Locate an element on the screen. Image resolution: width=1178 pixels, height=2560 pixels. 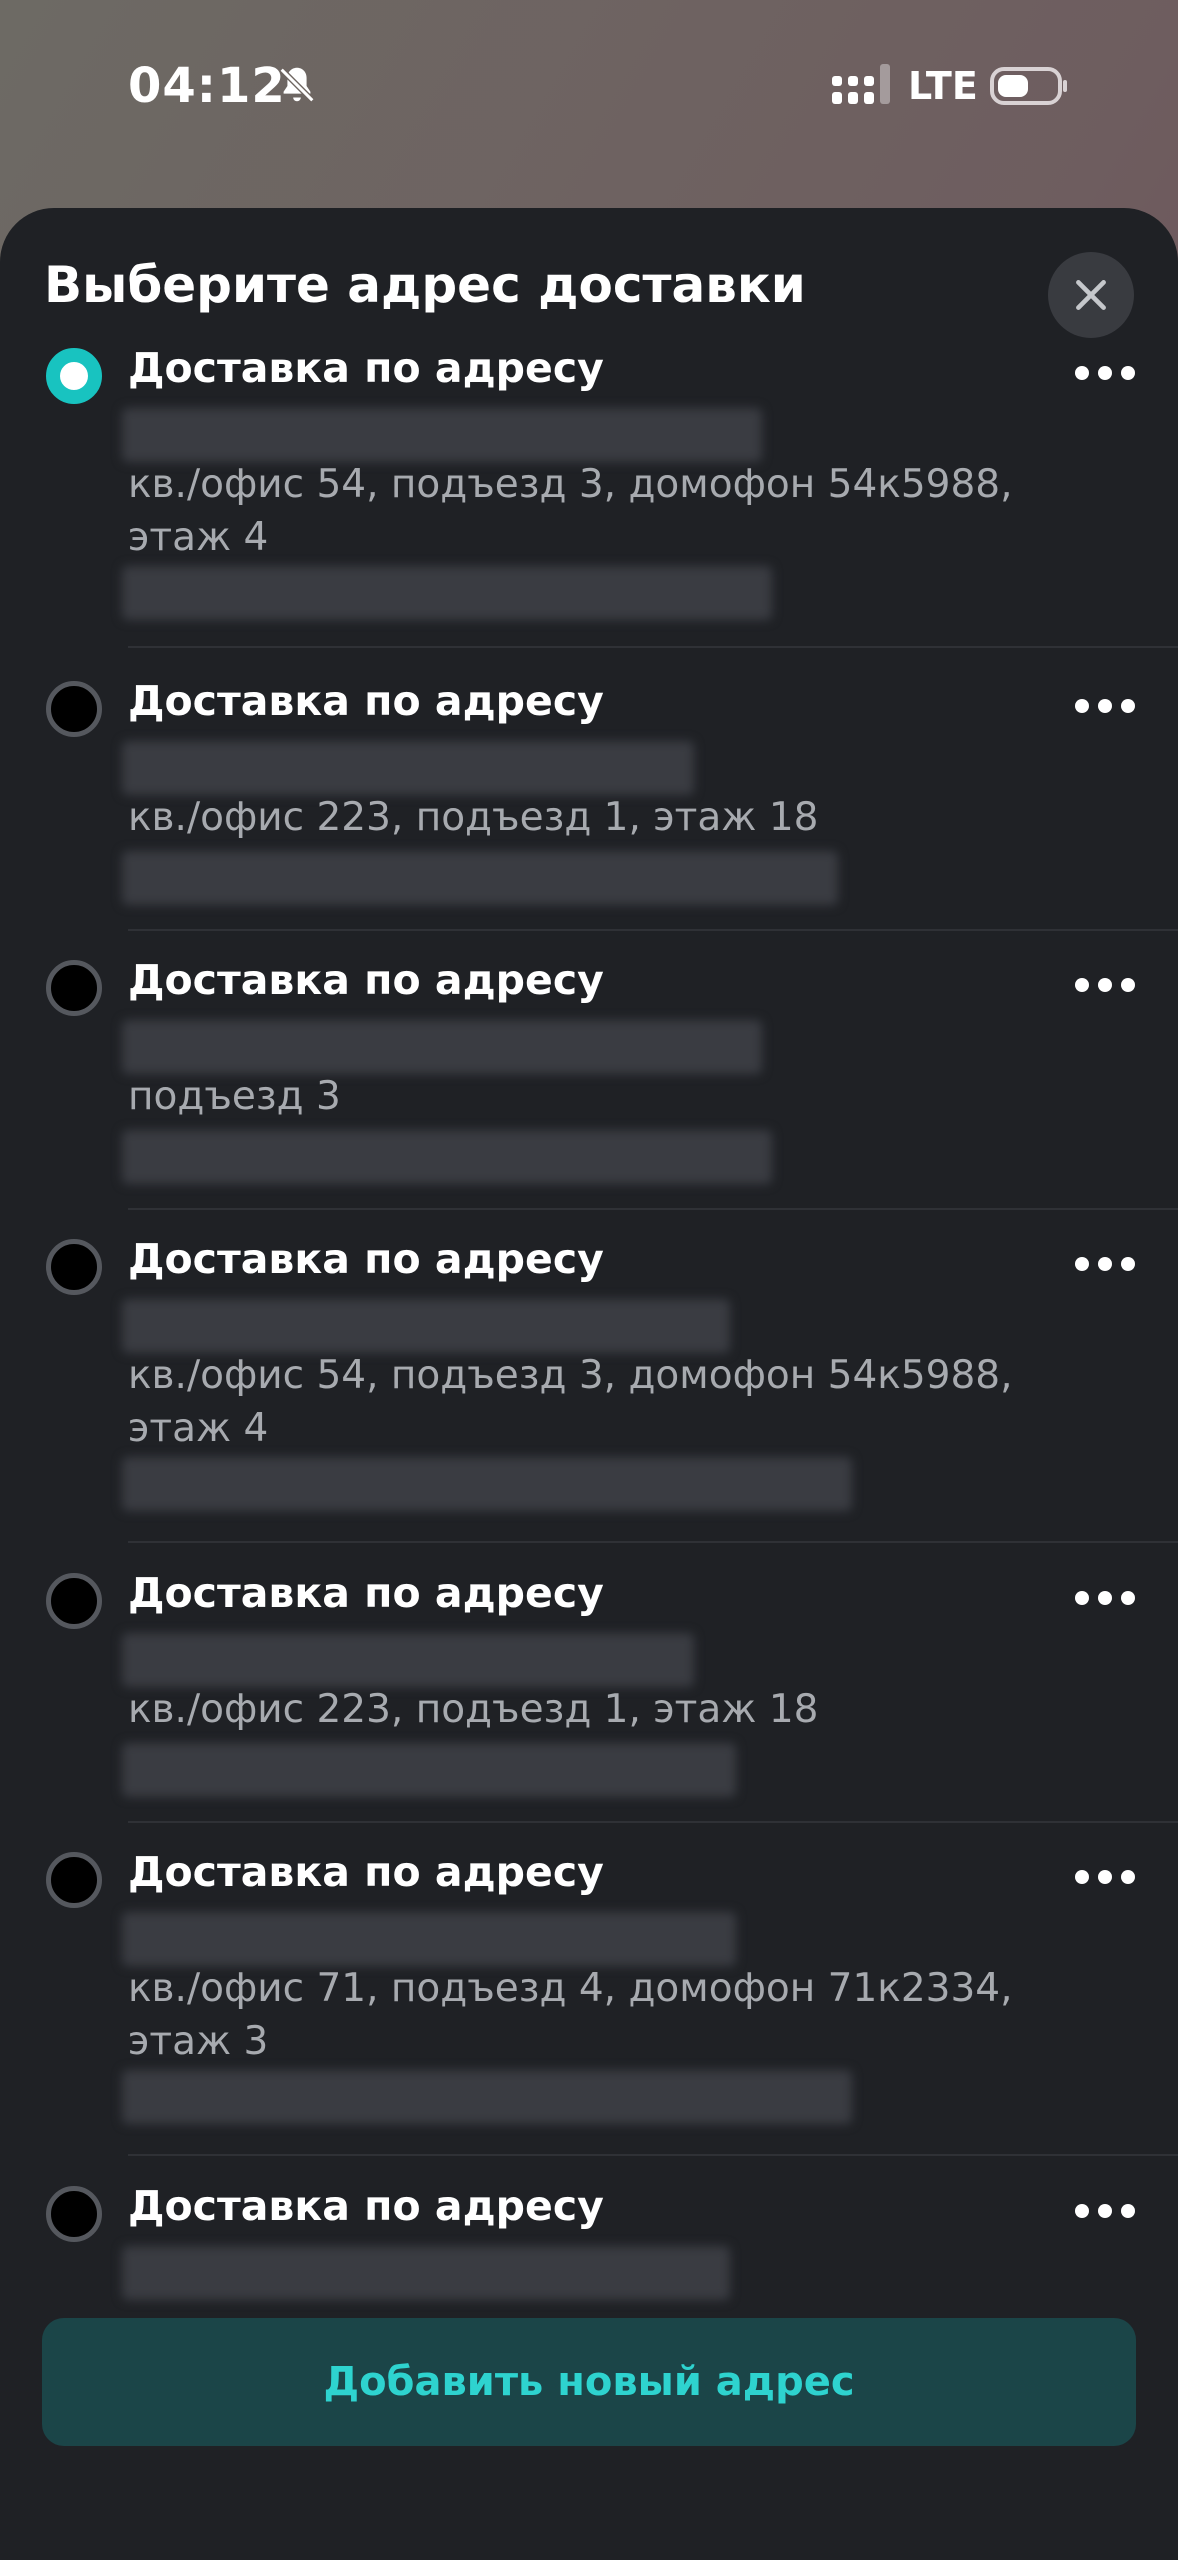
list-item: Доставка по адресу is located at coordinates (589, 2256).